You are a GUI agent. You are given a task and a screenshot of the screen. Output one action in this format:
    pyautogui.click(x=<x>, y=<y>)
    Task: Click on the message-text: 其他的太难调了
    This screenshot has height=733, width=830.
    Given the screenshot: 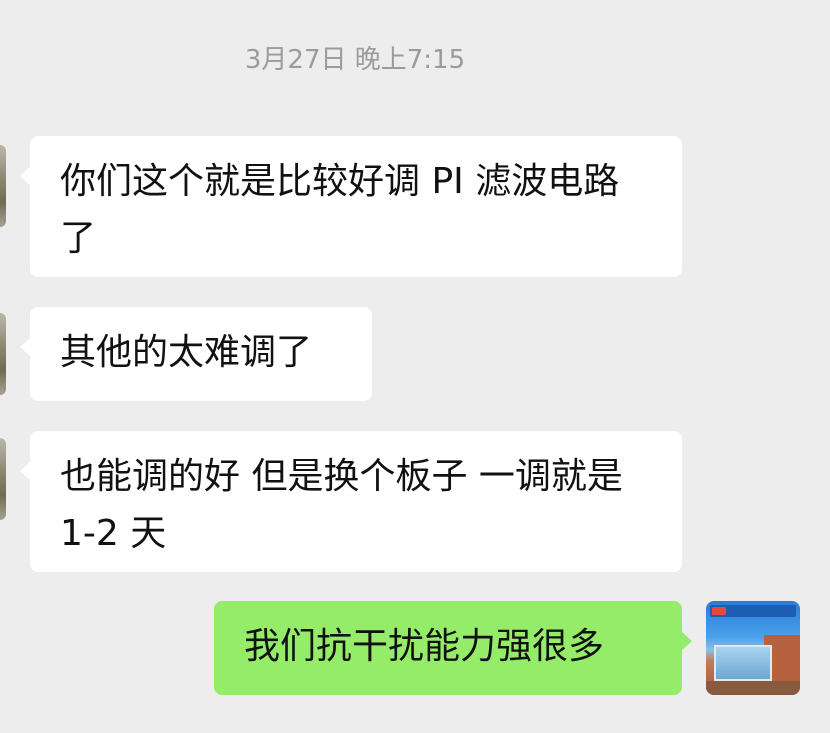 What is the action you would take?
    pyautogui.click(x=186, y=352)
    